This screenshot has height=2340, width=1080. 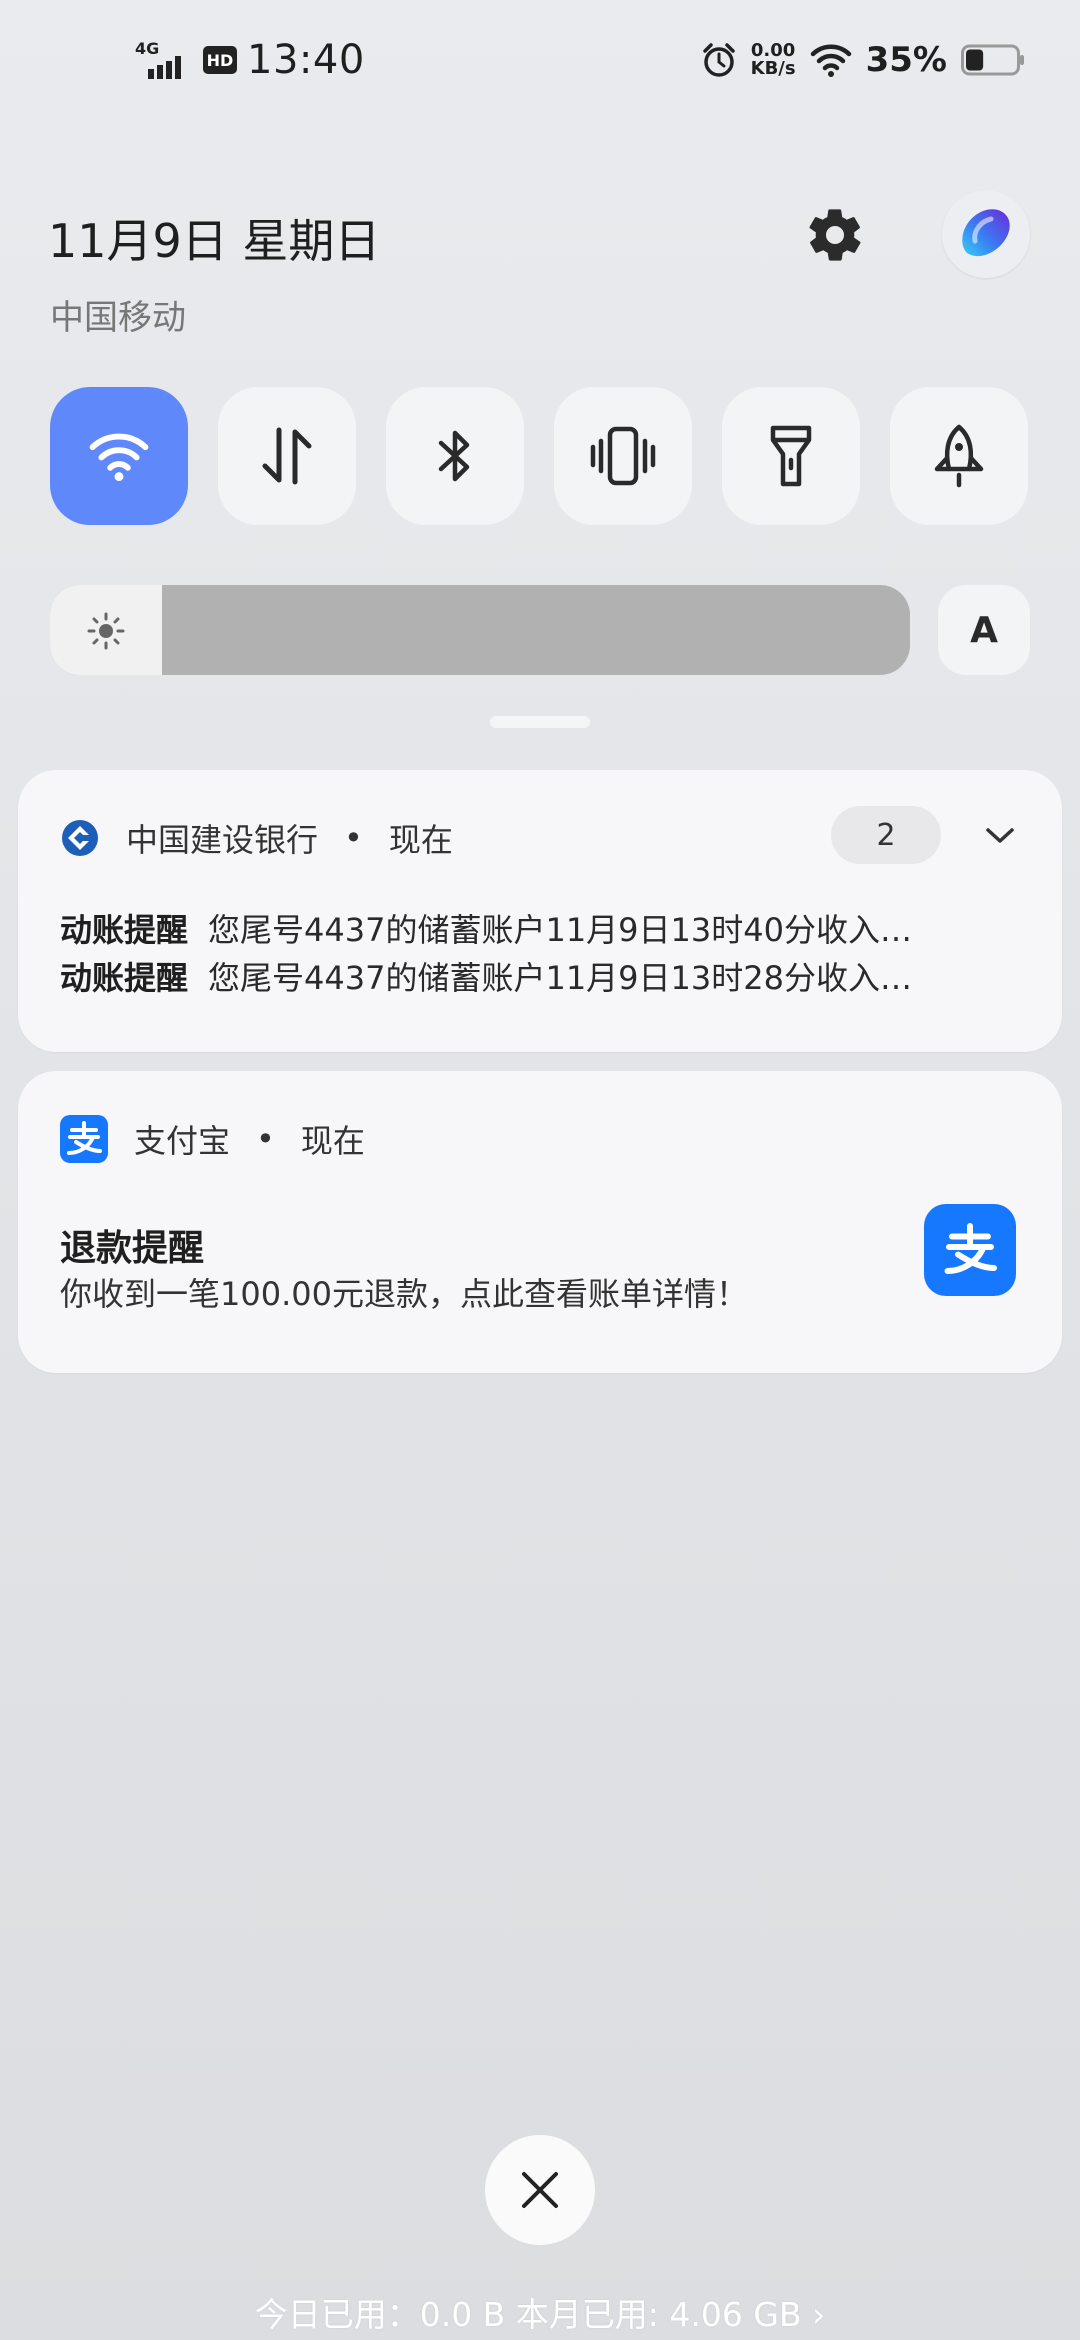 What do you see at coordinates (222, 840) in the screenshot?
I see `notification-app-name: 中国建设银行` at bounding box center [222, 840].